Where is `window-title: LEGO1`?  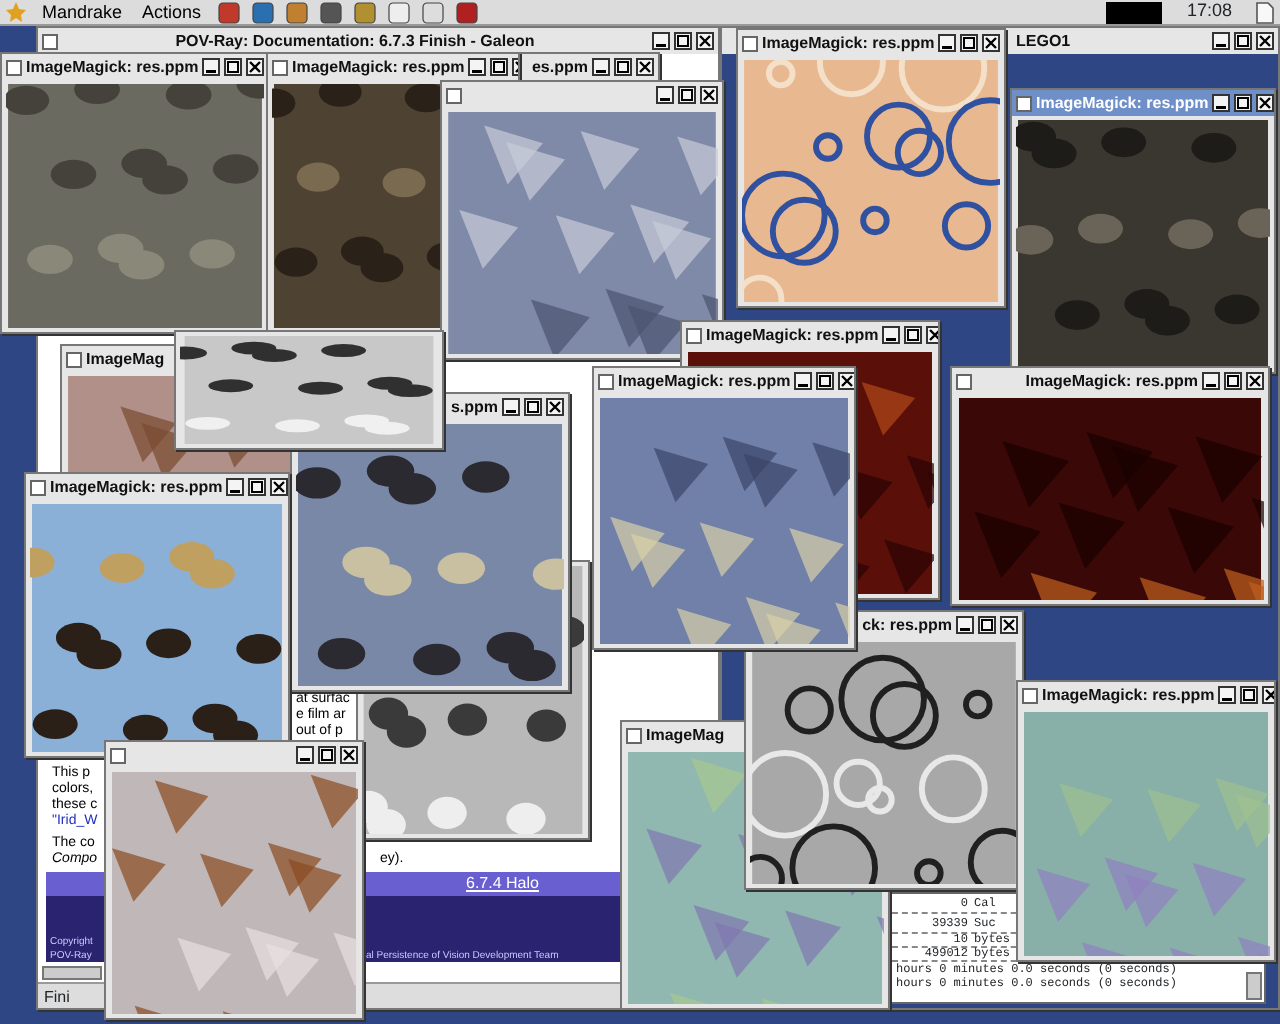 window-title: LEGO1 is located at coordinates (1043, 41).